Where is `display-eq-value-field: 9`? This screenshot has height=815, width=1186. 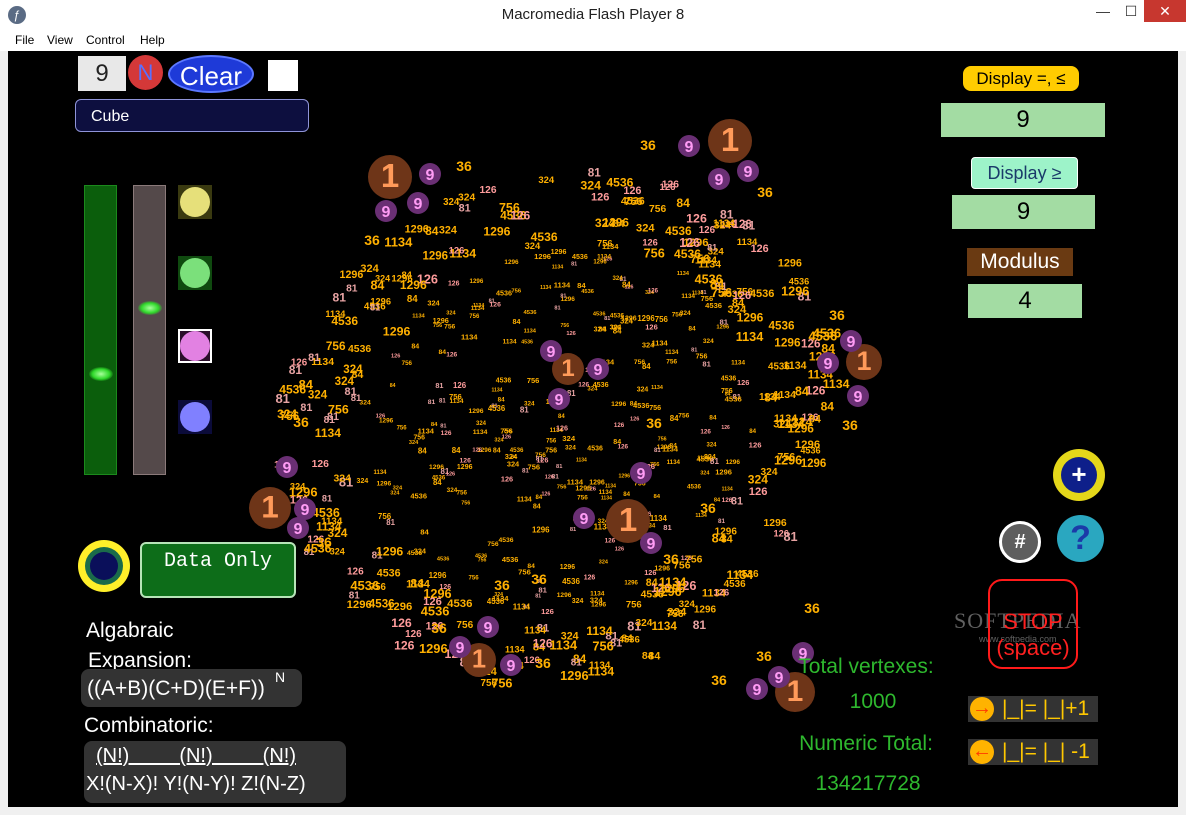 display-eq-value-field: 9 is located at coordinates (1023, 120).